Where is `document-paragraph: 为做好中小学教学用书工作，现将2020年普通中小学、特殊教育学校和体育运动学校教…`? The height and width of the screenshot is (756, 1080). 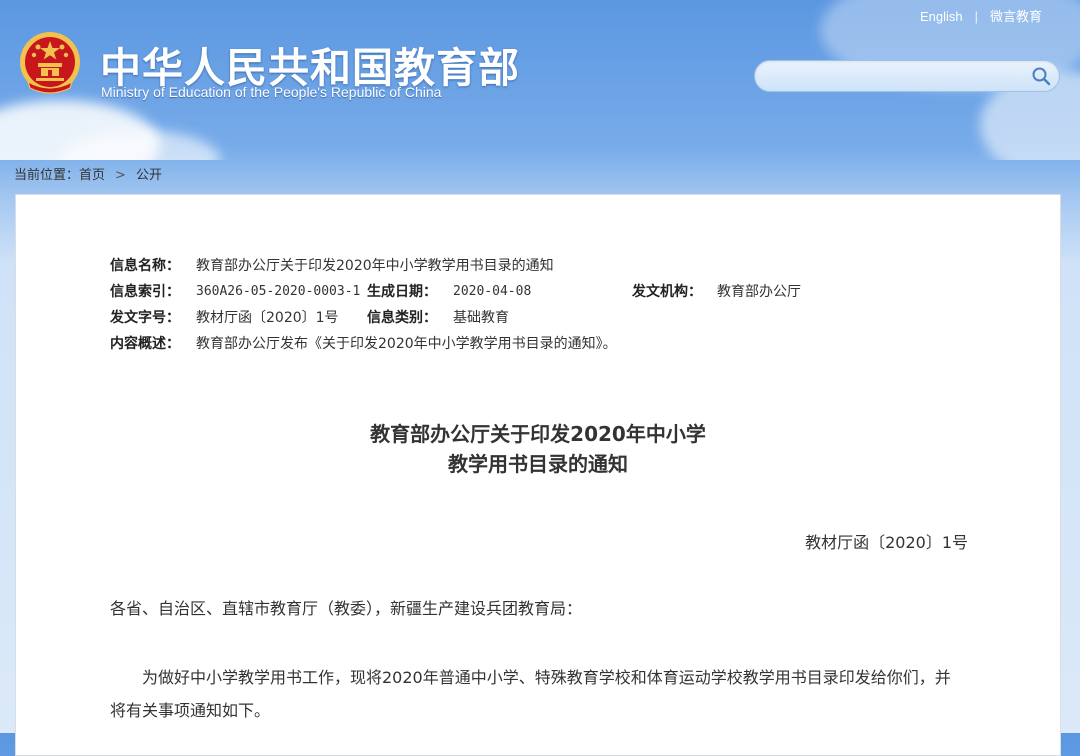
document-paragraph: 为做好中小学教学用书工作，现将2020年普通中小学、特殊教育学校和体育运动学校教… is located at coordinates (530, 694).